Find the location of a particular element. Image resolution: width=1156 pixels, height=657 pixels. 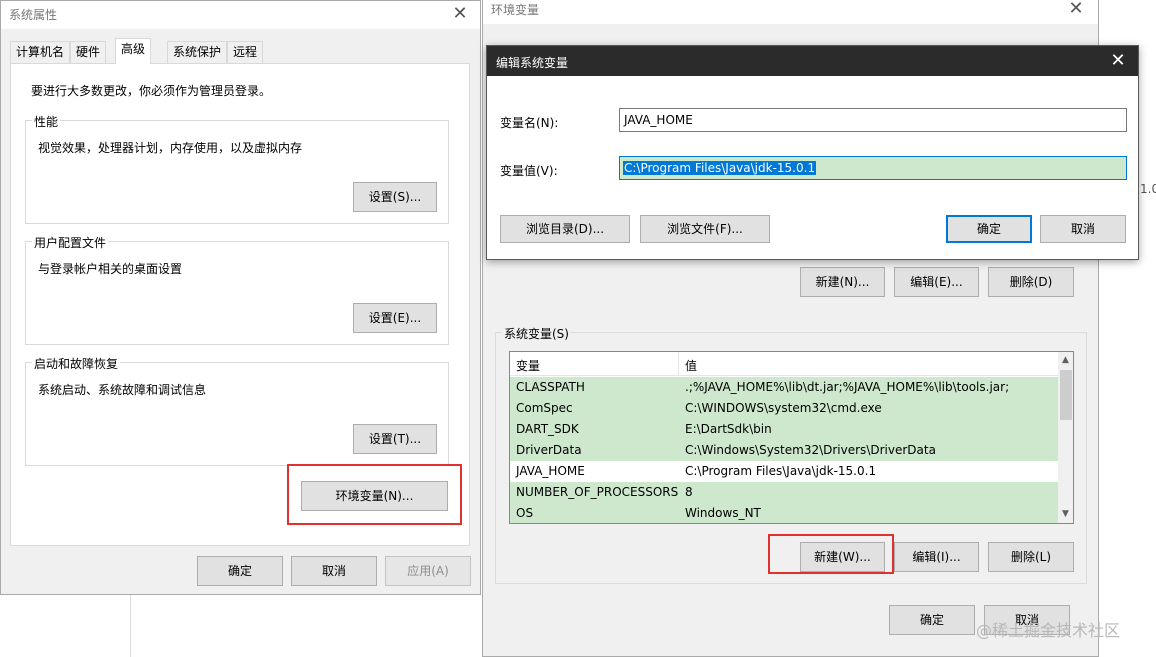

user-delete-button: 删除(D) is located at coordinates (1031, 282).